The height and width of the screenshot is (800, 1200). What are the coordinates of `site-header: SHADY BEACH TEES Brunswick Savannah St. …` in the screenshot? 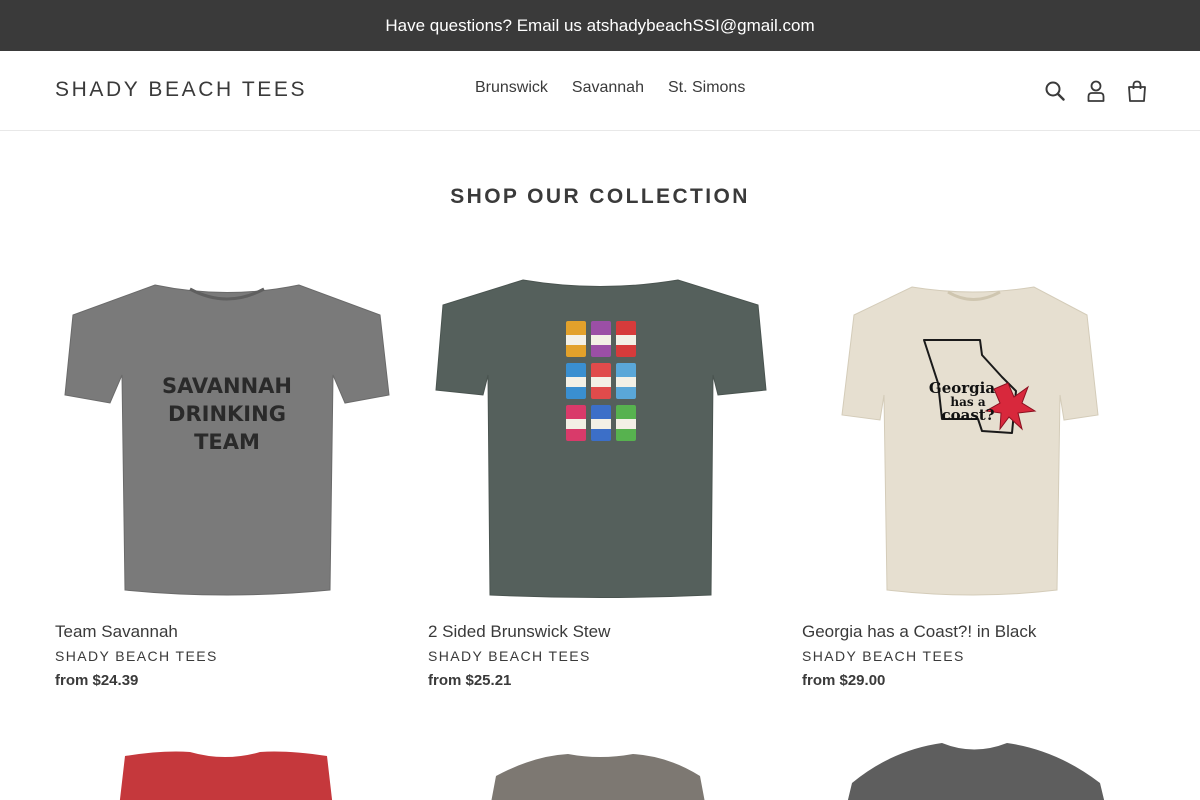 It's located at (600, 91).